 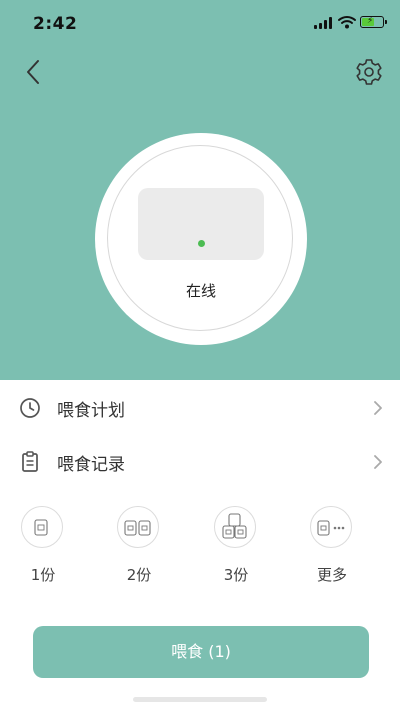 I want to click on three-bags-icon, so click(x=235, y=527).